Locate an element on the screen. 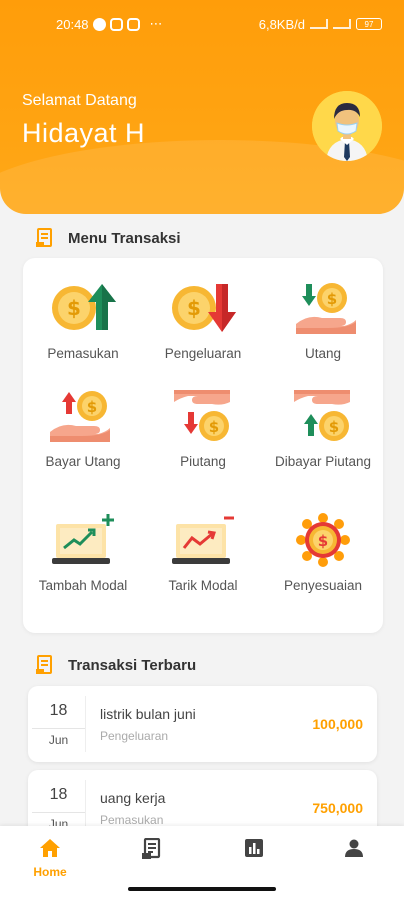  menu-item-pemasukan: $ Pemasukan is located at coordinates (83, 321).